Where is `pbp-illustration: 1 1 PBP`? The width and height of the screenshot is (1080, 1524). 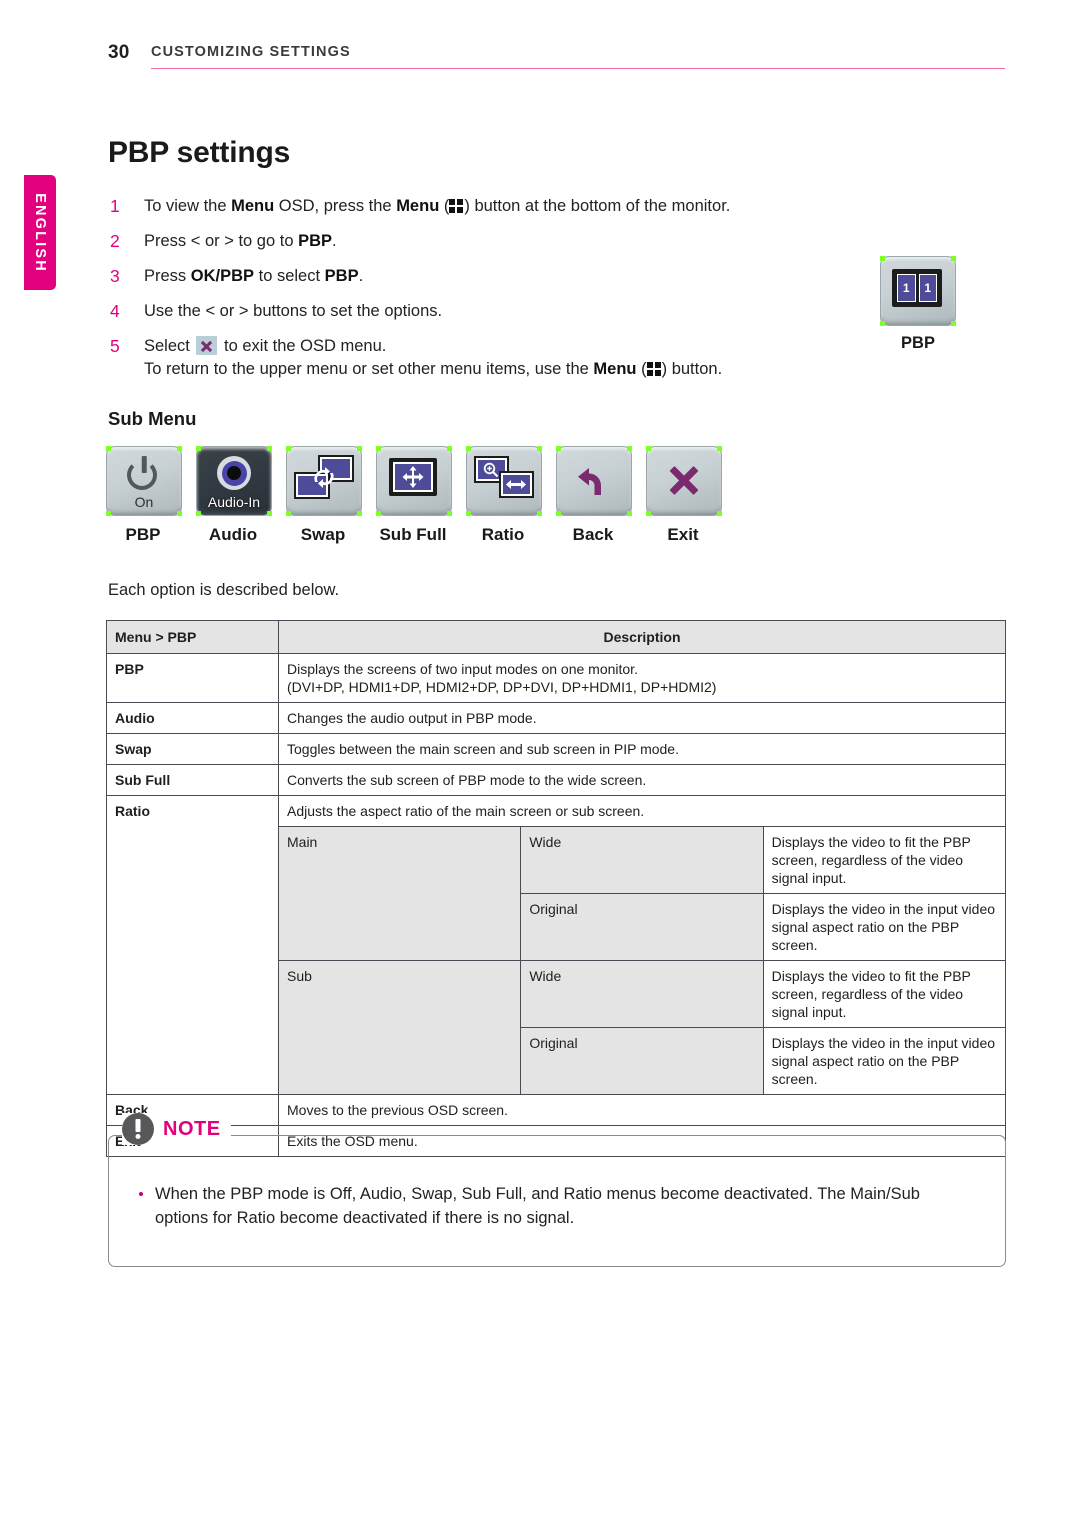 pbp-illustration: 1 1 PBP is located at coordinates (918, 304).